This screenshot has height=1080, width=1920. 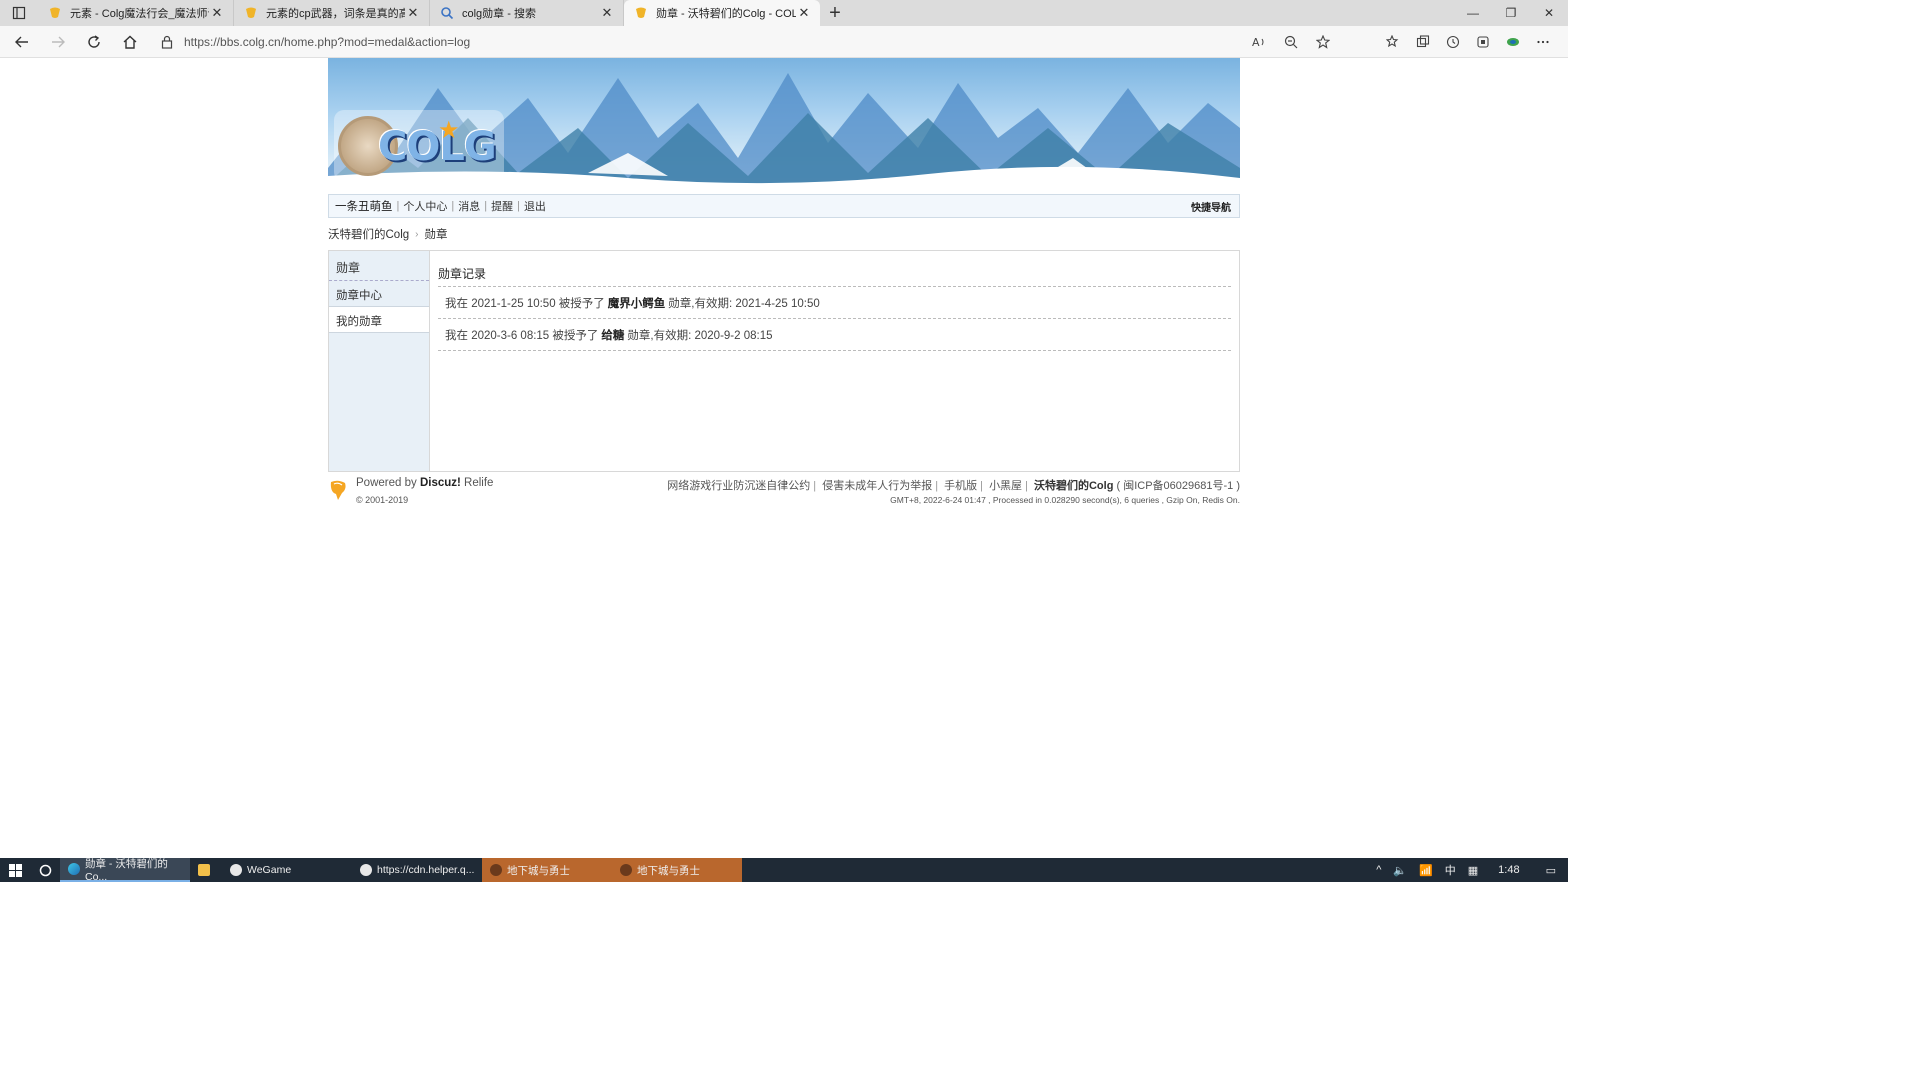 I want to click on profile-extension-button, so click(x=1513, y=42).